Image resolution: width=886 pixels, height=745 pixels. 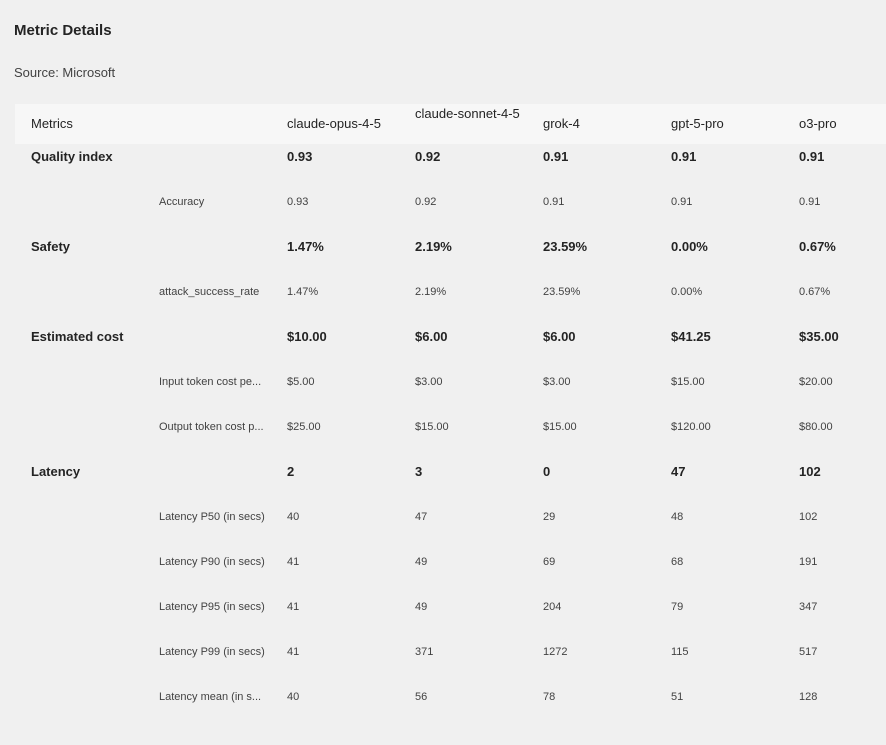 What do you see at coordinates (816, 382) in the screenshot?
I see `sub-metric-value-cell: $20.00` at bounding box center [816, 382].